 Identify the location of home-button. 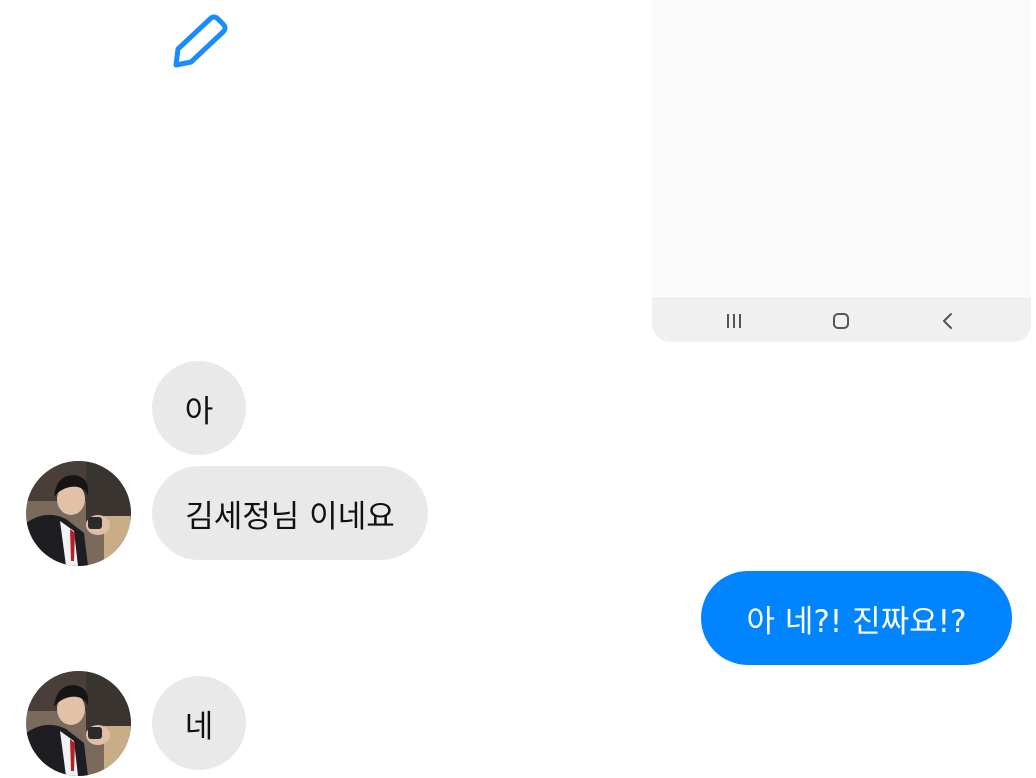
(841, 320).